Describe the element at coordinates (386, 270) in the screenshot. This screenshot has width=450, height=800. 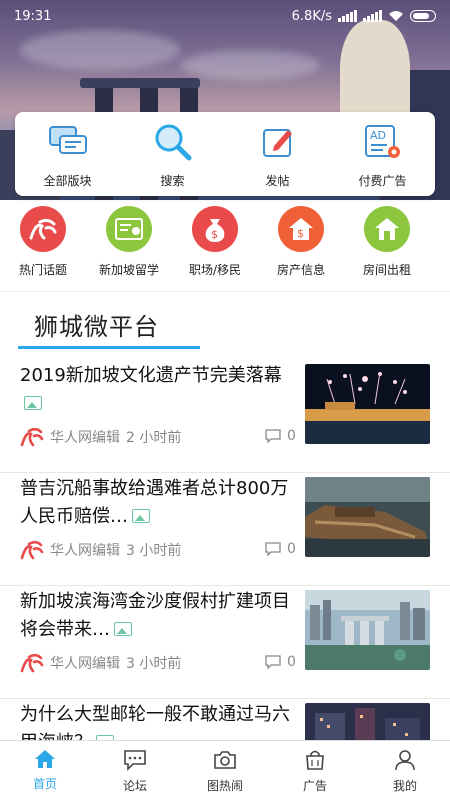
I see `category-label: 房间出租` at that location.